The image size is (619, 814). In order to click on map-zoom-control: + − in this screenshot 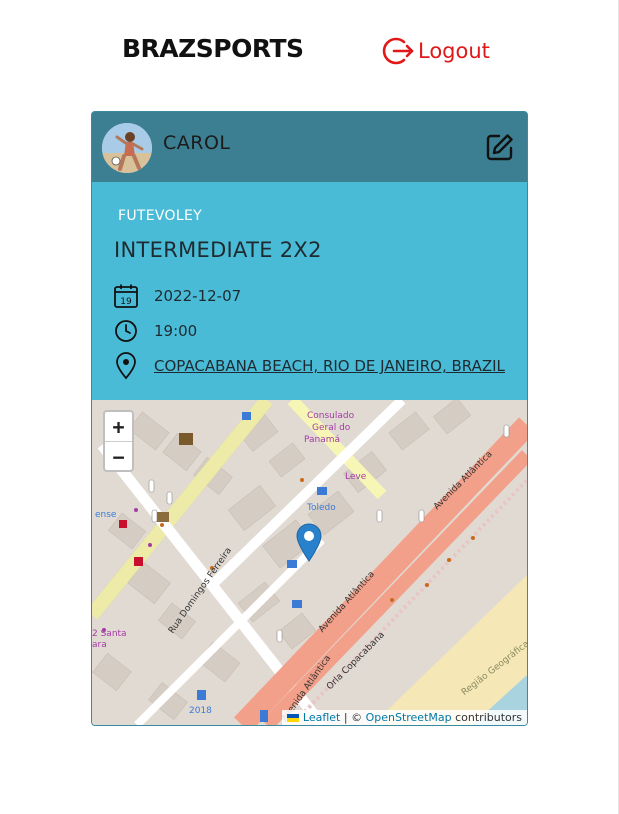, I will do `click(118, 441)`.